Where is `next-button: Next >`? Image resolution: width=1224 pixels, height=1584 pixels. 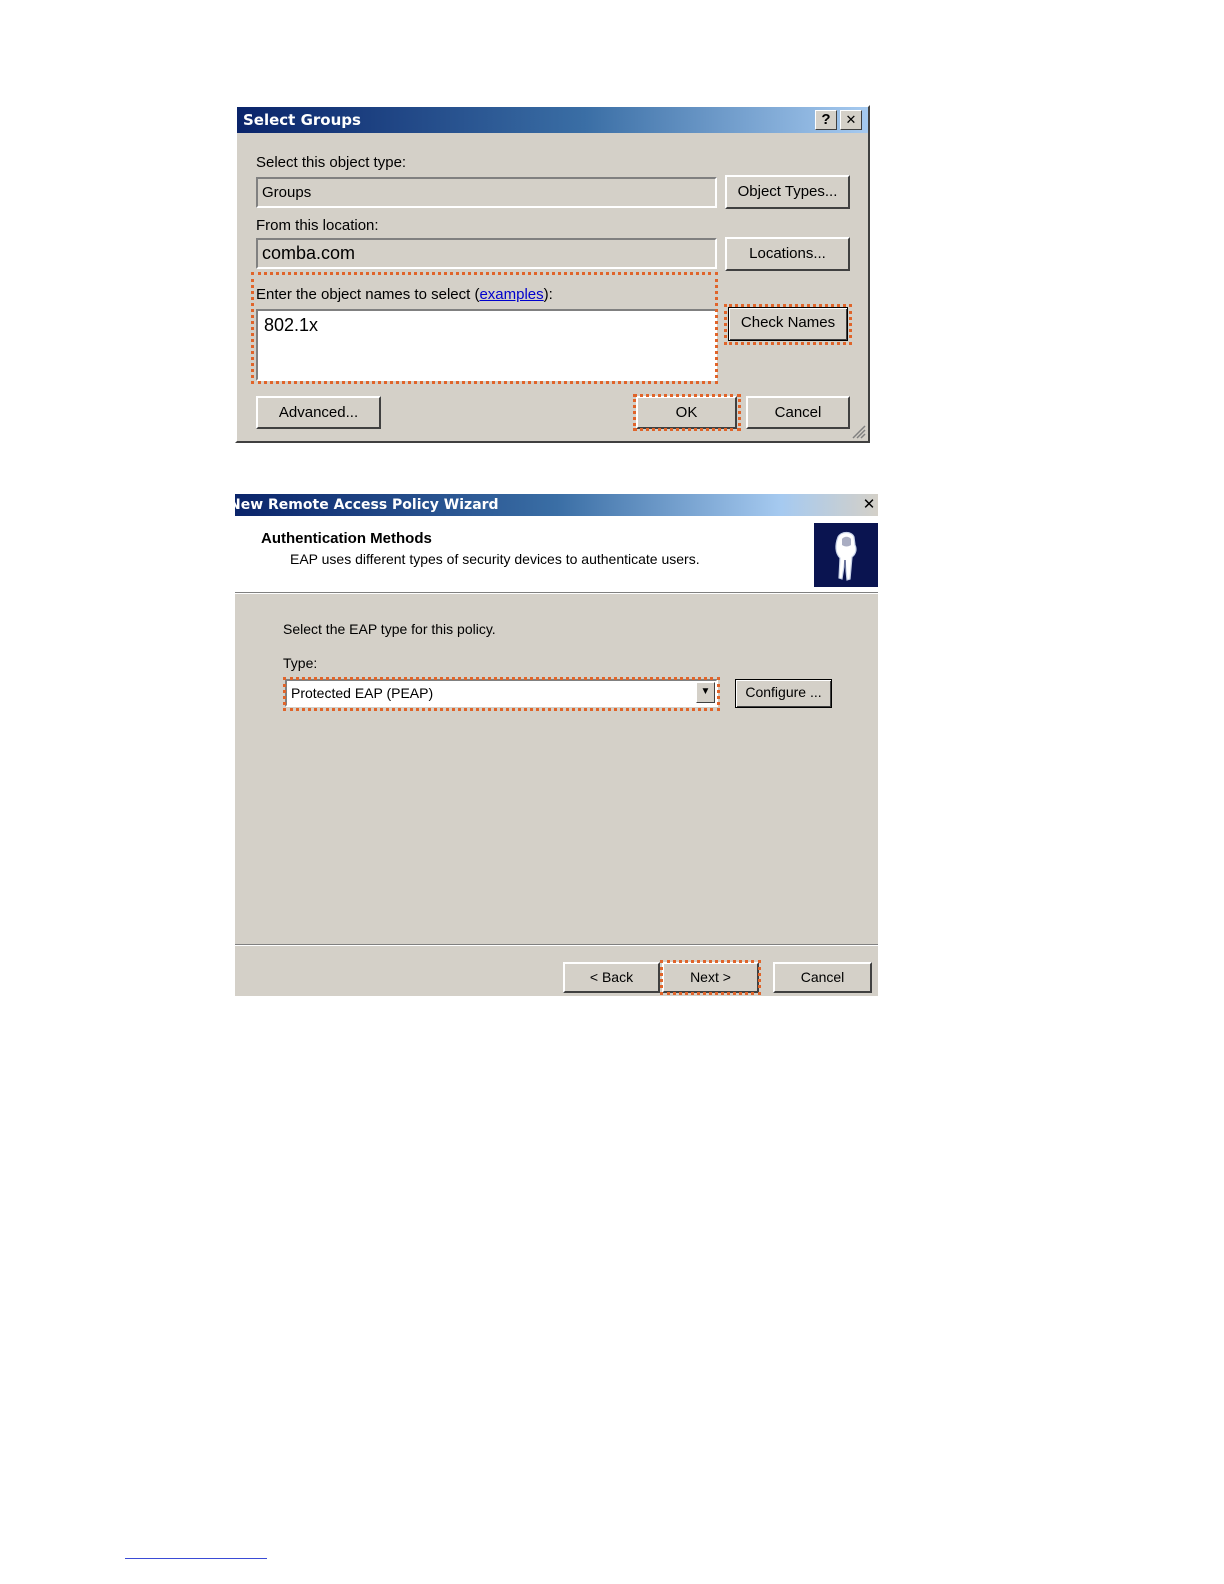
next-button: Next > is located at coordinates (710, 977).